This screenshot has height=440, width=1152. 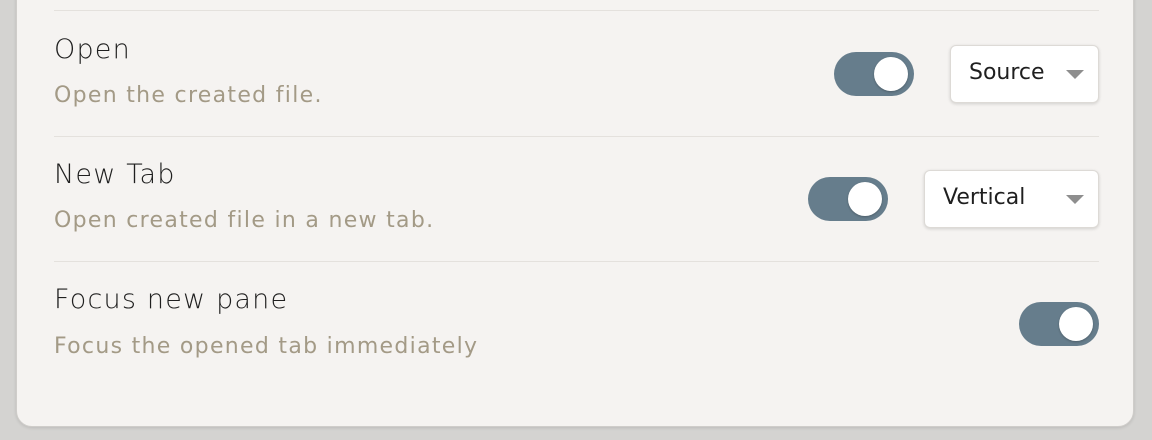 I want to click on dropdown-value: Vertical, so click(x=984, y=197).